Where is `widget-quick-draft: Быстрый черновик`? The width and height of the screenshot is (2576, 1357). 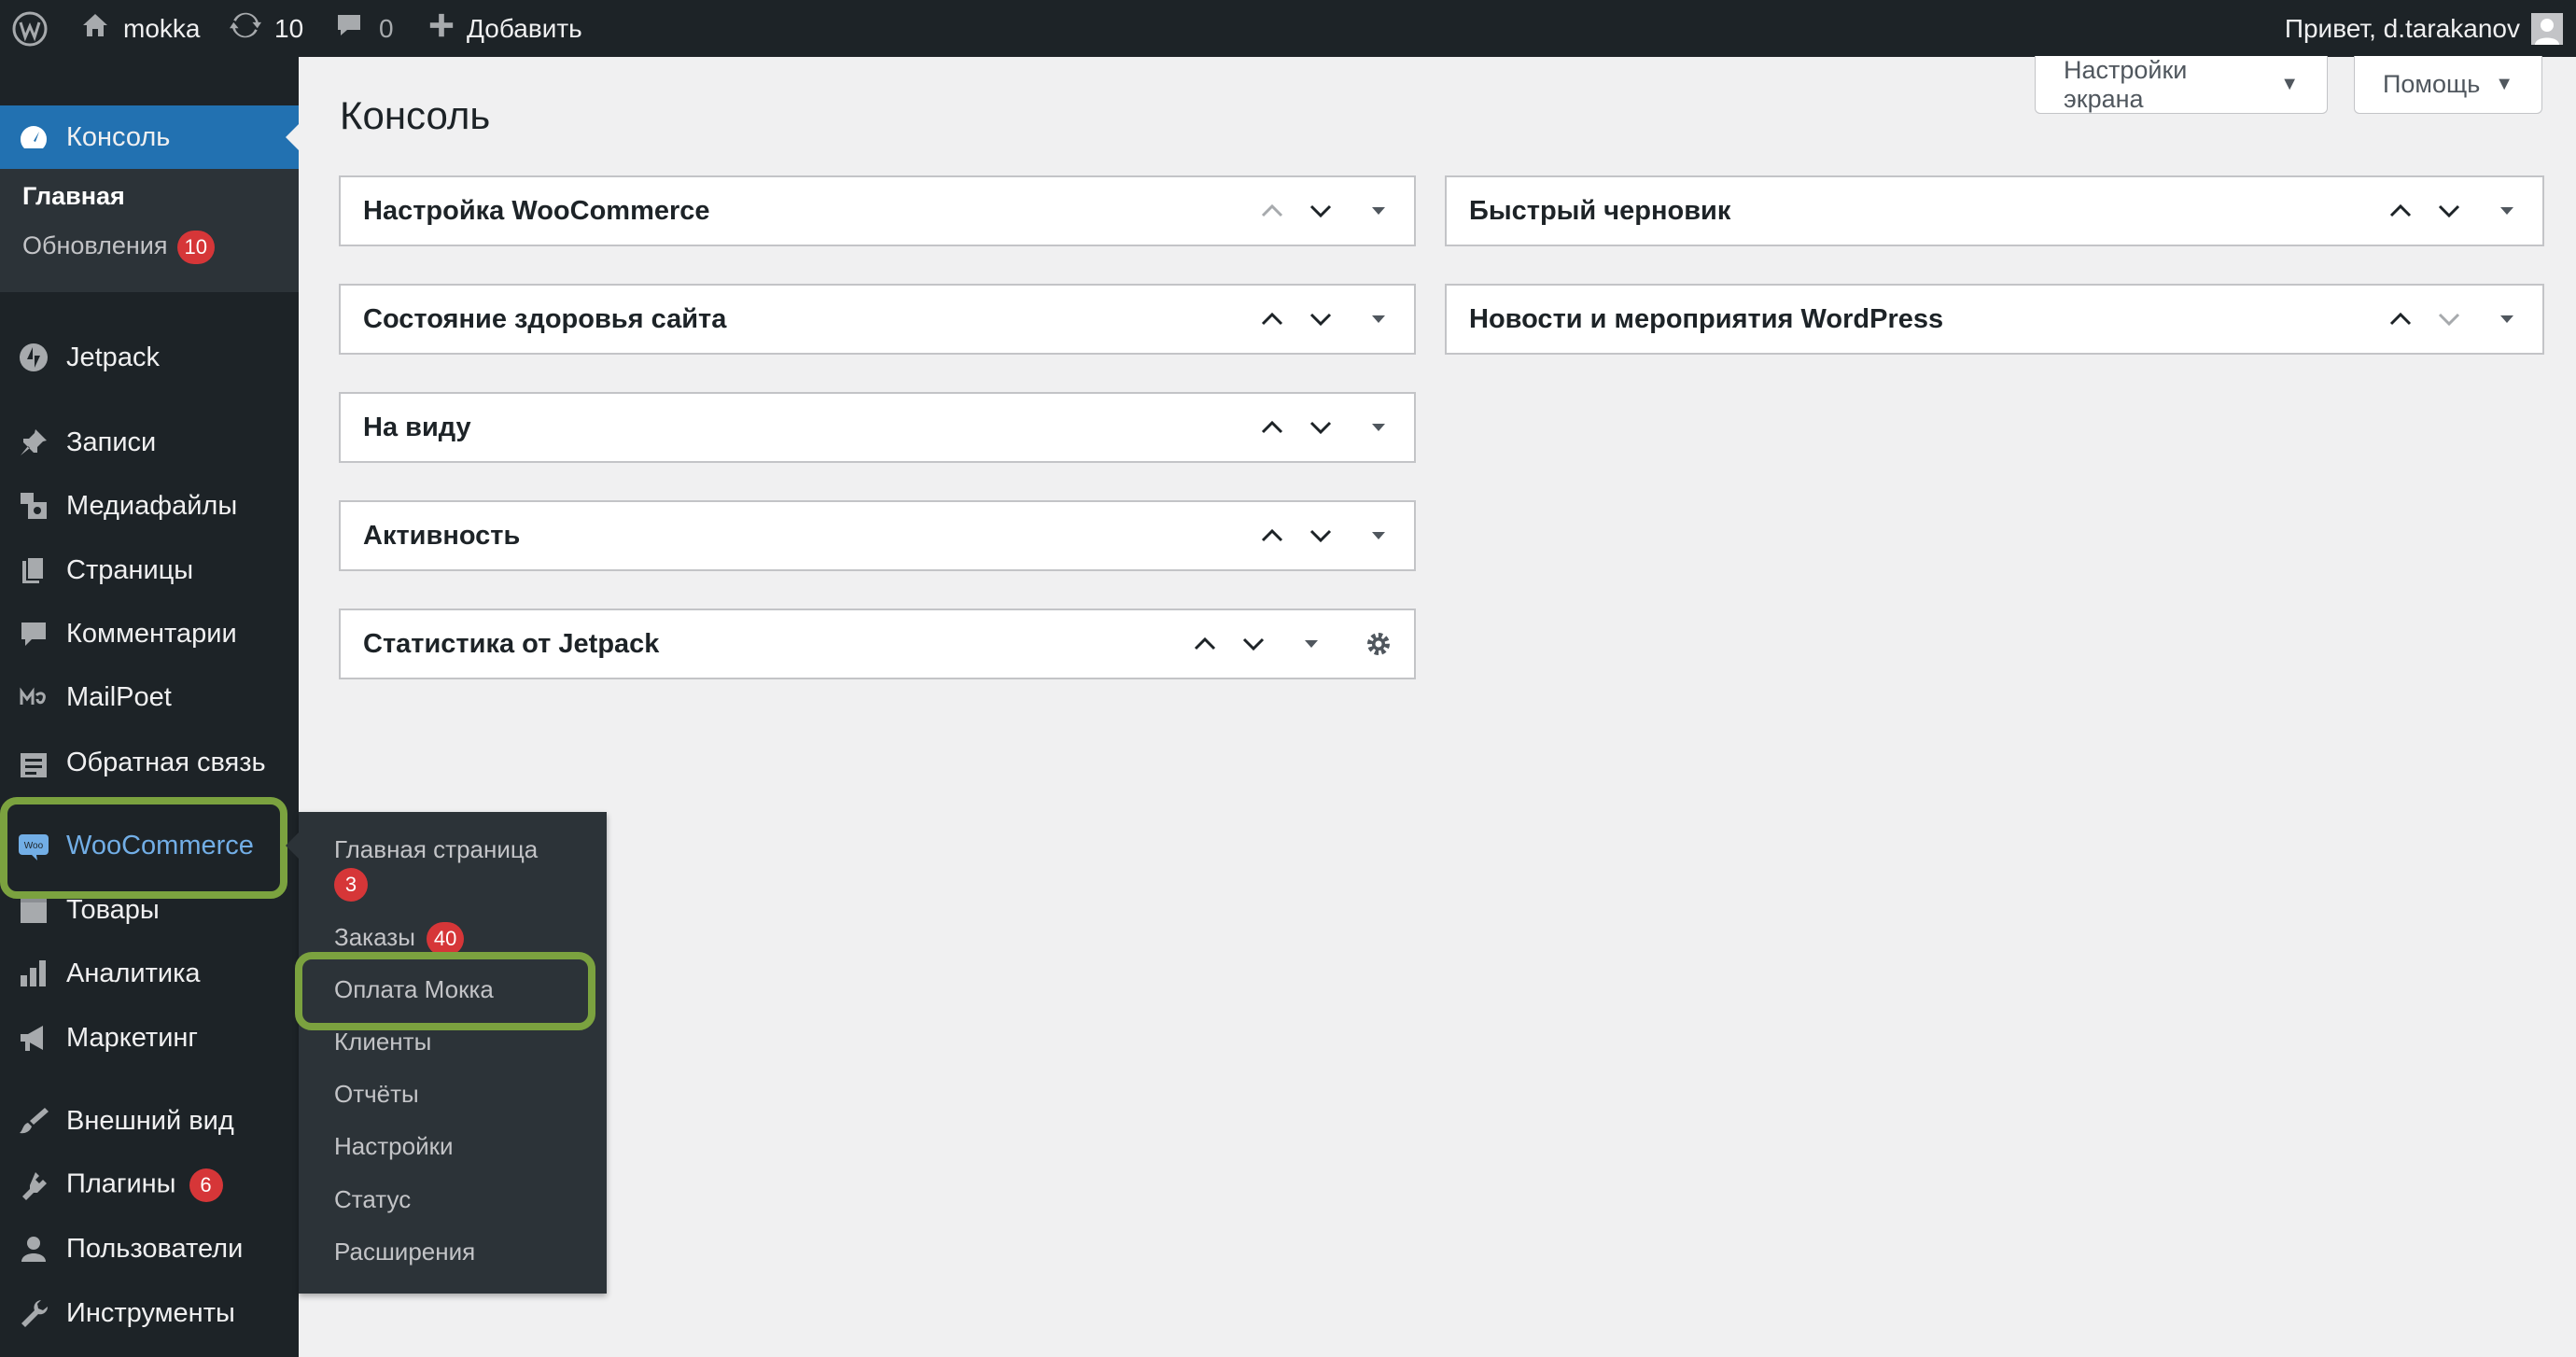 widget-quick-draft: Быстрый черновик is located at coordinates (1994, 210).